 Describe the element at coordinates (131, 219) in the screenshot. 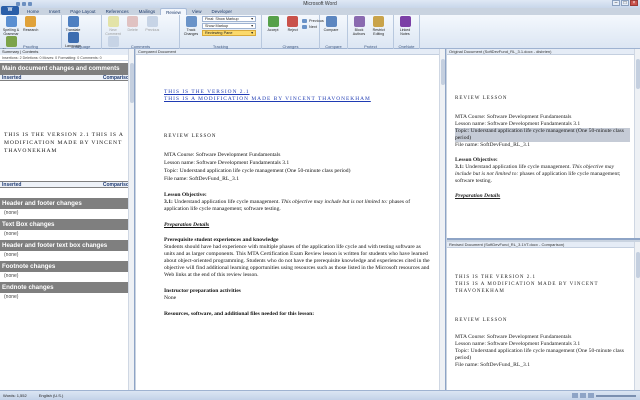

I see `reviewing-pane-scrollbar` at that location.